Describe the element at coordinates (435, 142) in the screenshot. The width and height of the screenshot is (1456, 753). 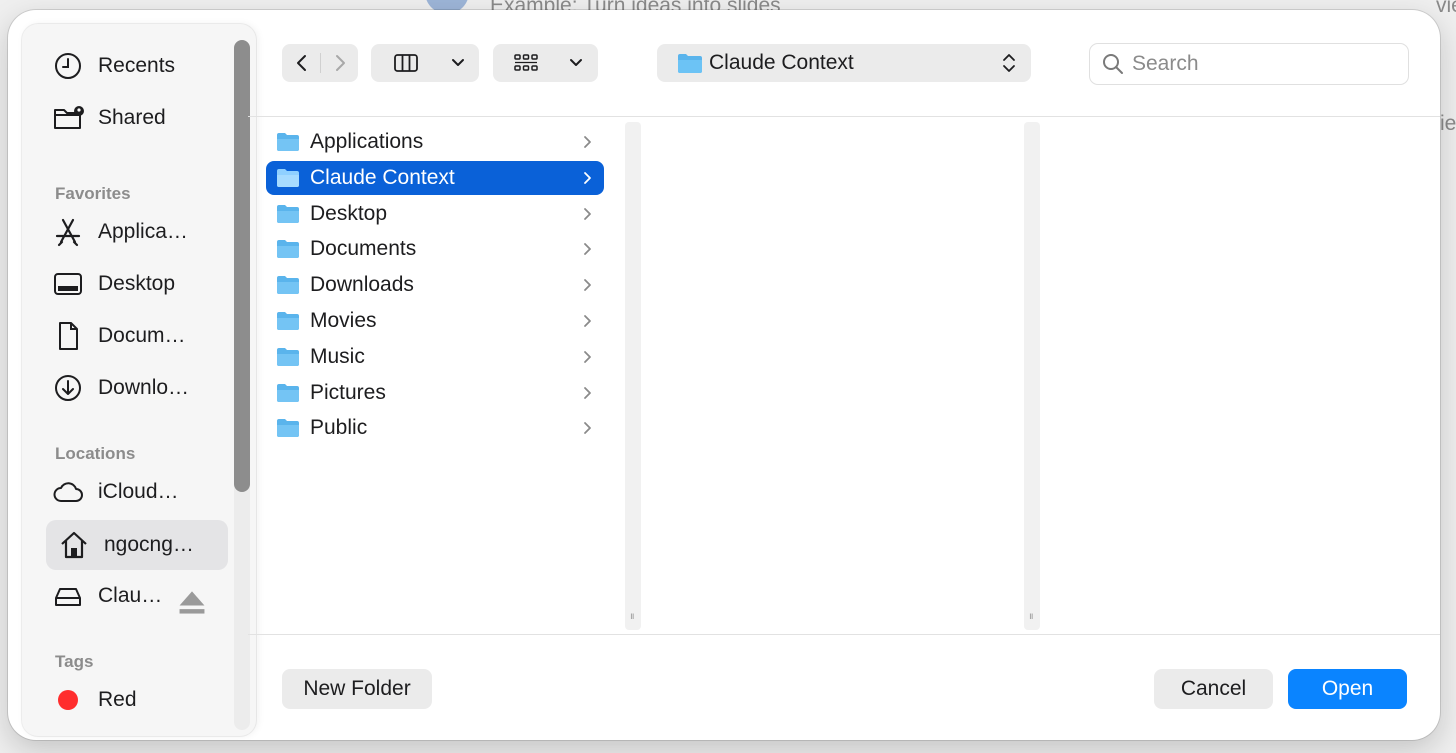
I see `browser-item-applications: Applications` at that location.